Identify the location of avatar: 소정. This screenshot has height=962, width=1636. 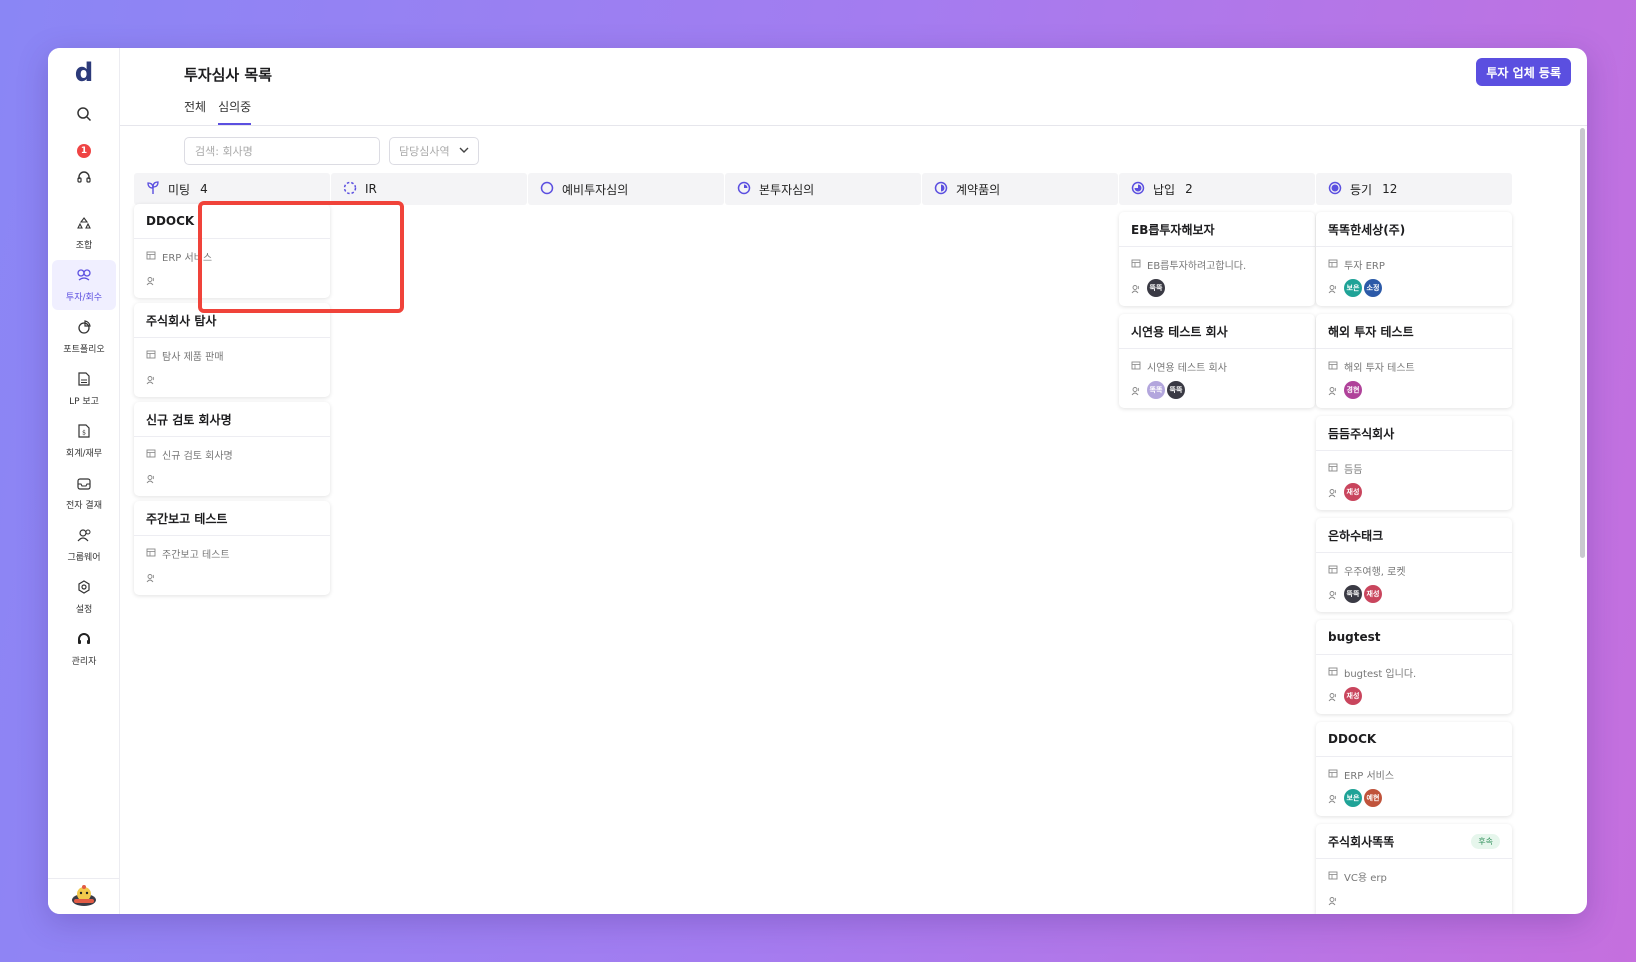
(1373, 288).